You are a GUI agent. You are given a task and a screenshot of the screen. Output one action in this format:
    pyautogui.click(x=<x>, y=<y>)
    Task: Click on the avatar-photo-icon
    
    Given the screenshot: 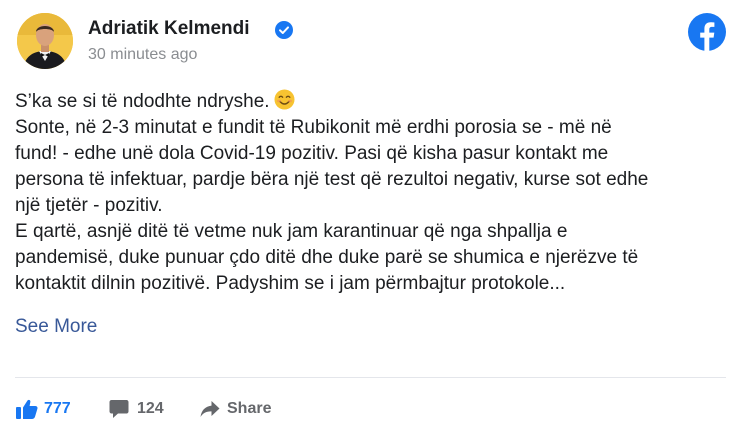 What is the action you would take?
    pyautogui.click(x=45, y=41)
    